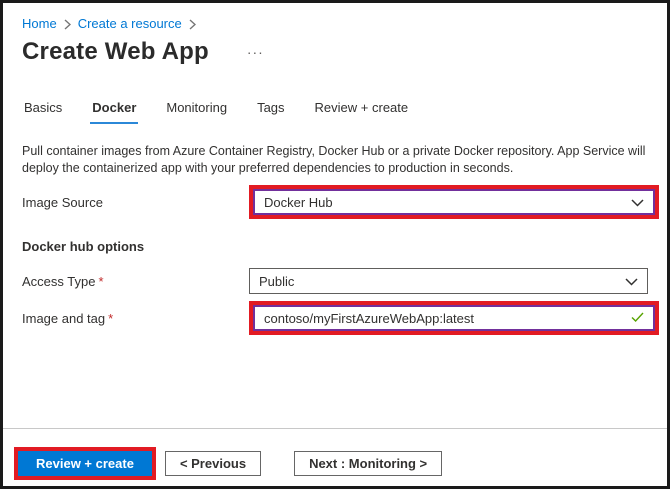 The image size is (670, 489). Describe the element at coordinates (270, 112) in the screenshot. I see `tab-tags: Tags` at that location.